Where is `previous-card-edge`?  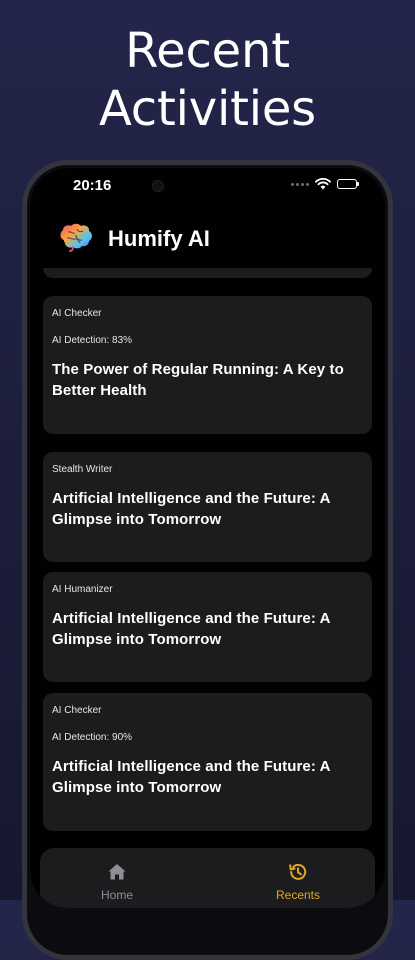
previous-card-edge is located at coordinates (207, 273).